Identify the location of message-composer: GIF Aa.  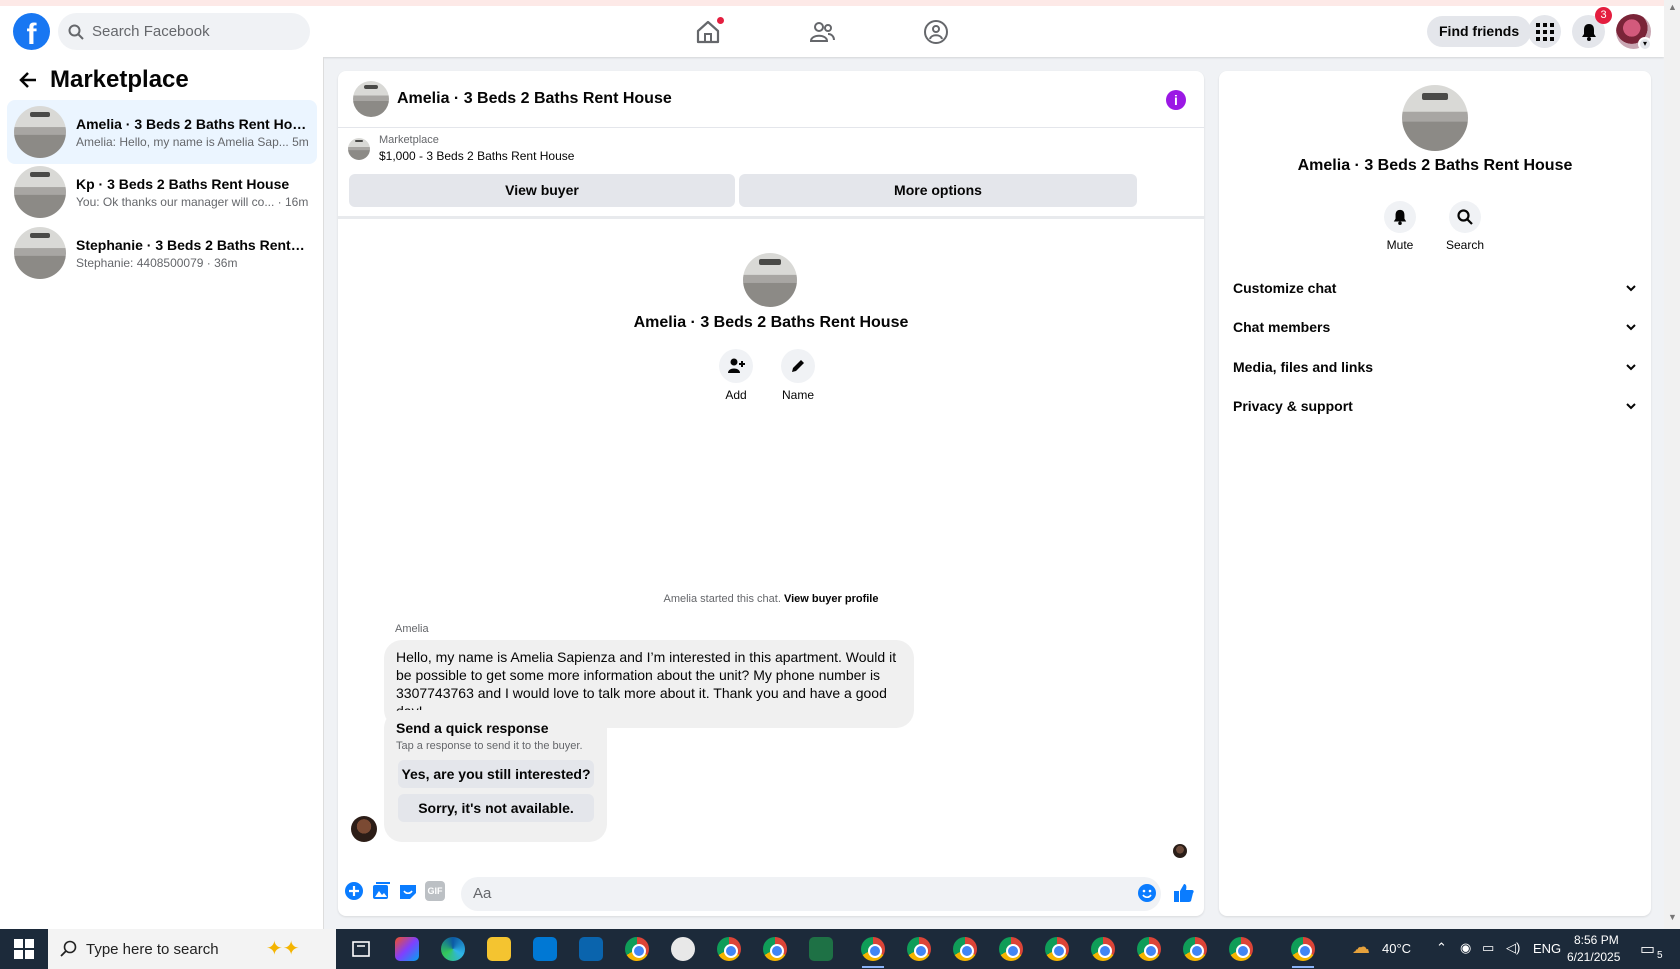
(771, 893).